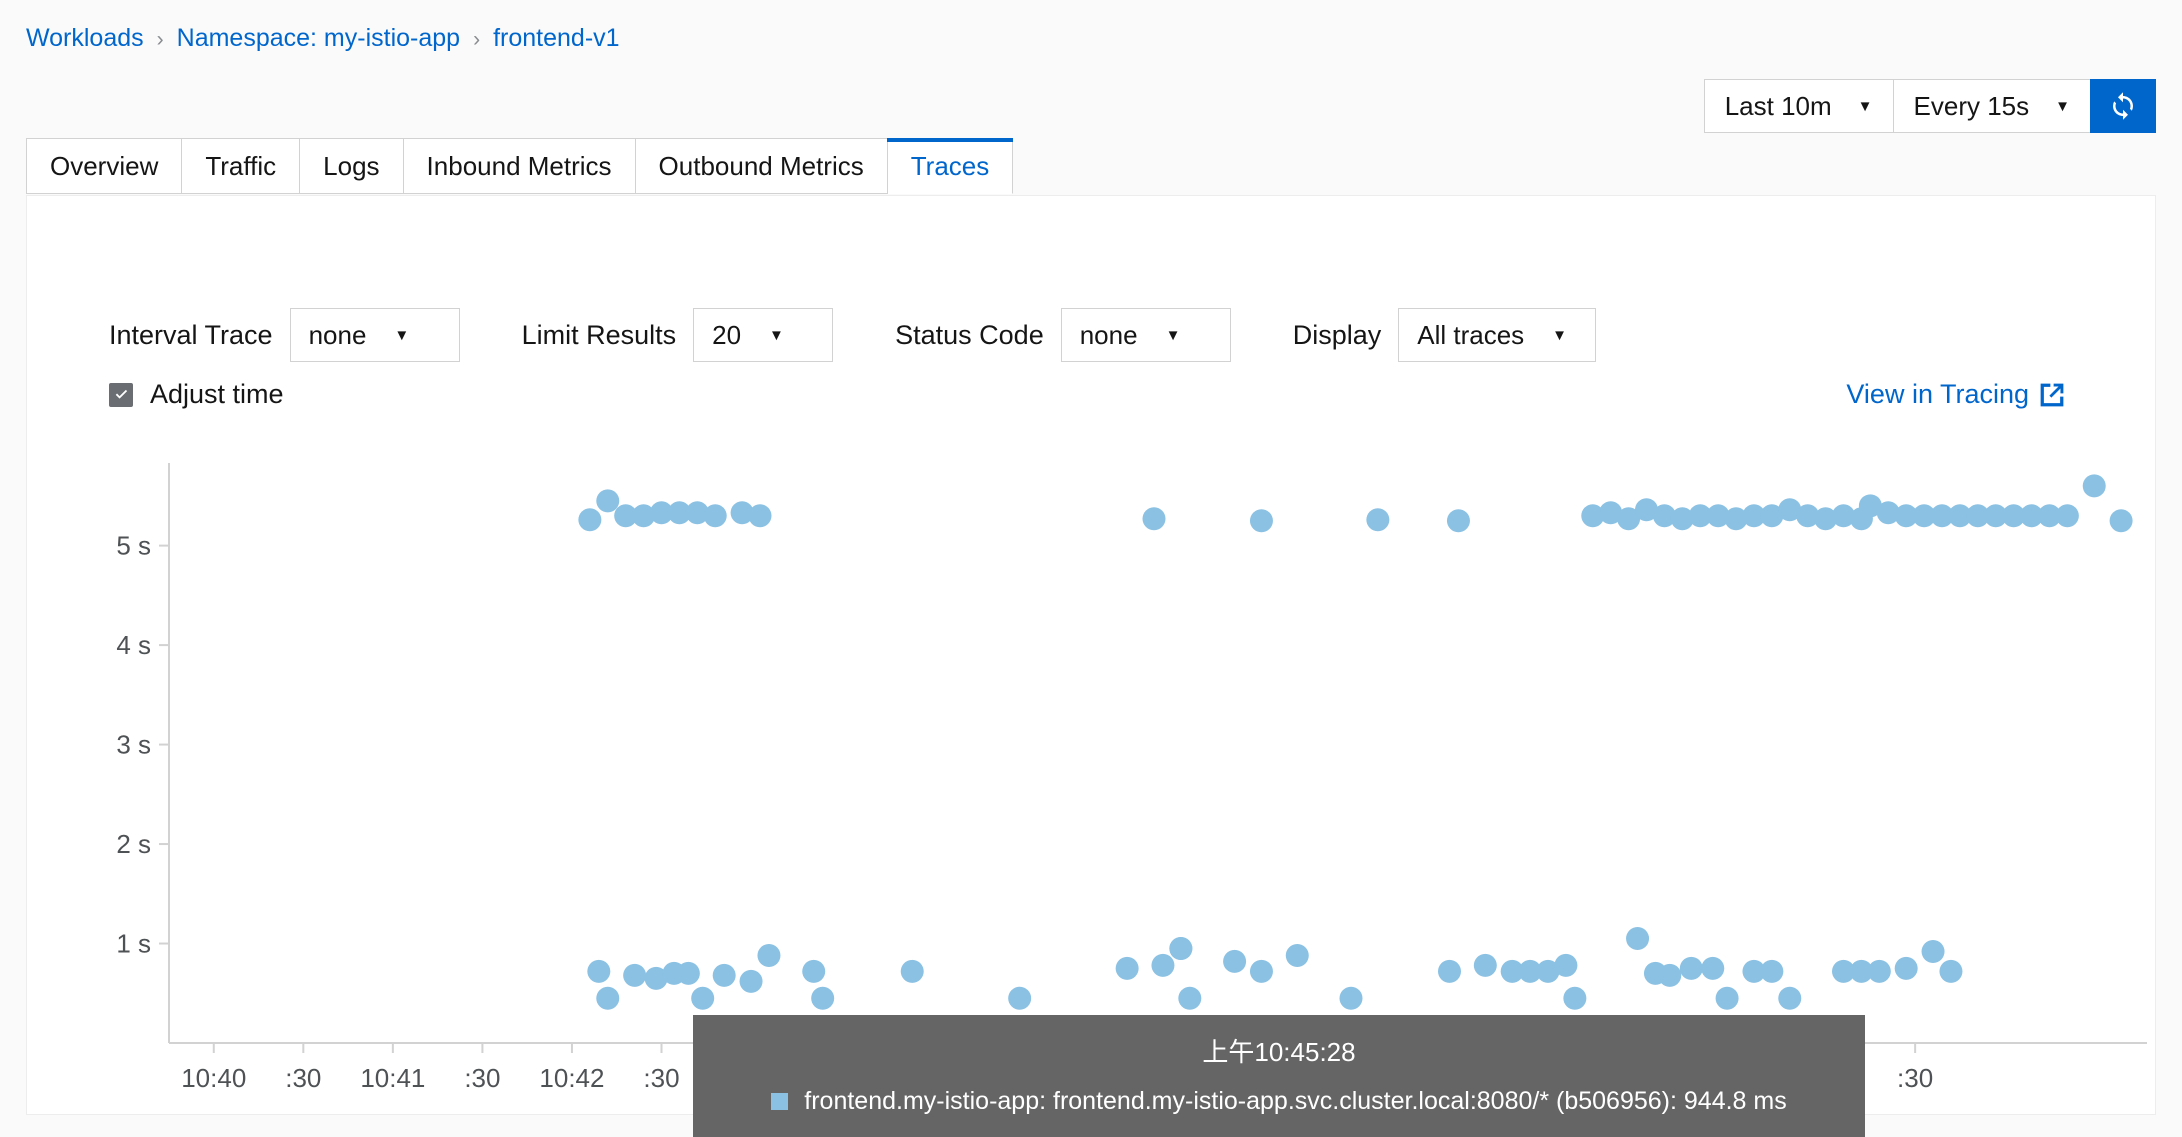 The height and width of the screenshot is (1137, 2182). What do you see at coordinates (599, 334) in the screenshot?
I see `limit-results-label: Limit Results` at bounding box center [599, 334].